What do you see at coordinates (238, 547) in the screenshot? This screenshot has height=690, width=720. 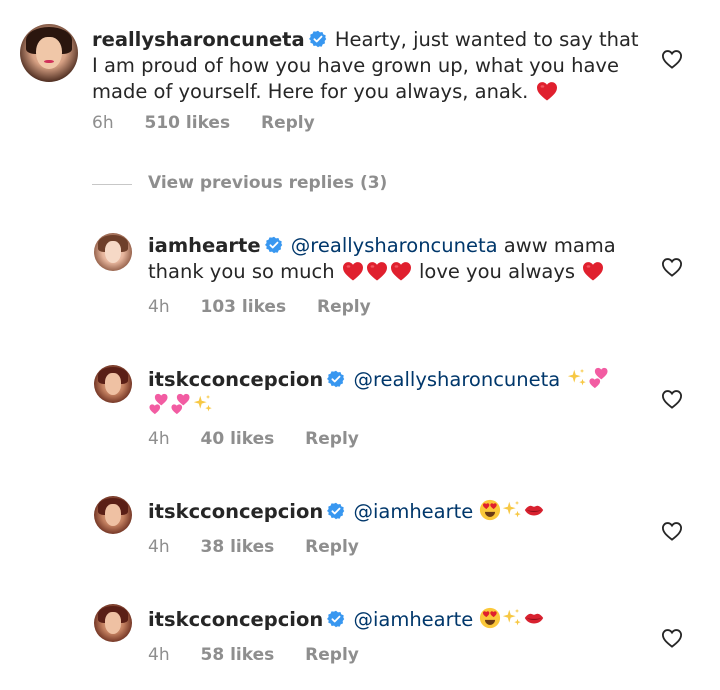 I see `likes-count: 38 likes` at bounding box center [238, 547].